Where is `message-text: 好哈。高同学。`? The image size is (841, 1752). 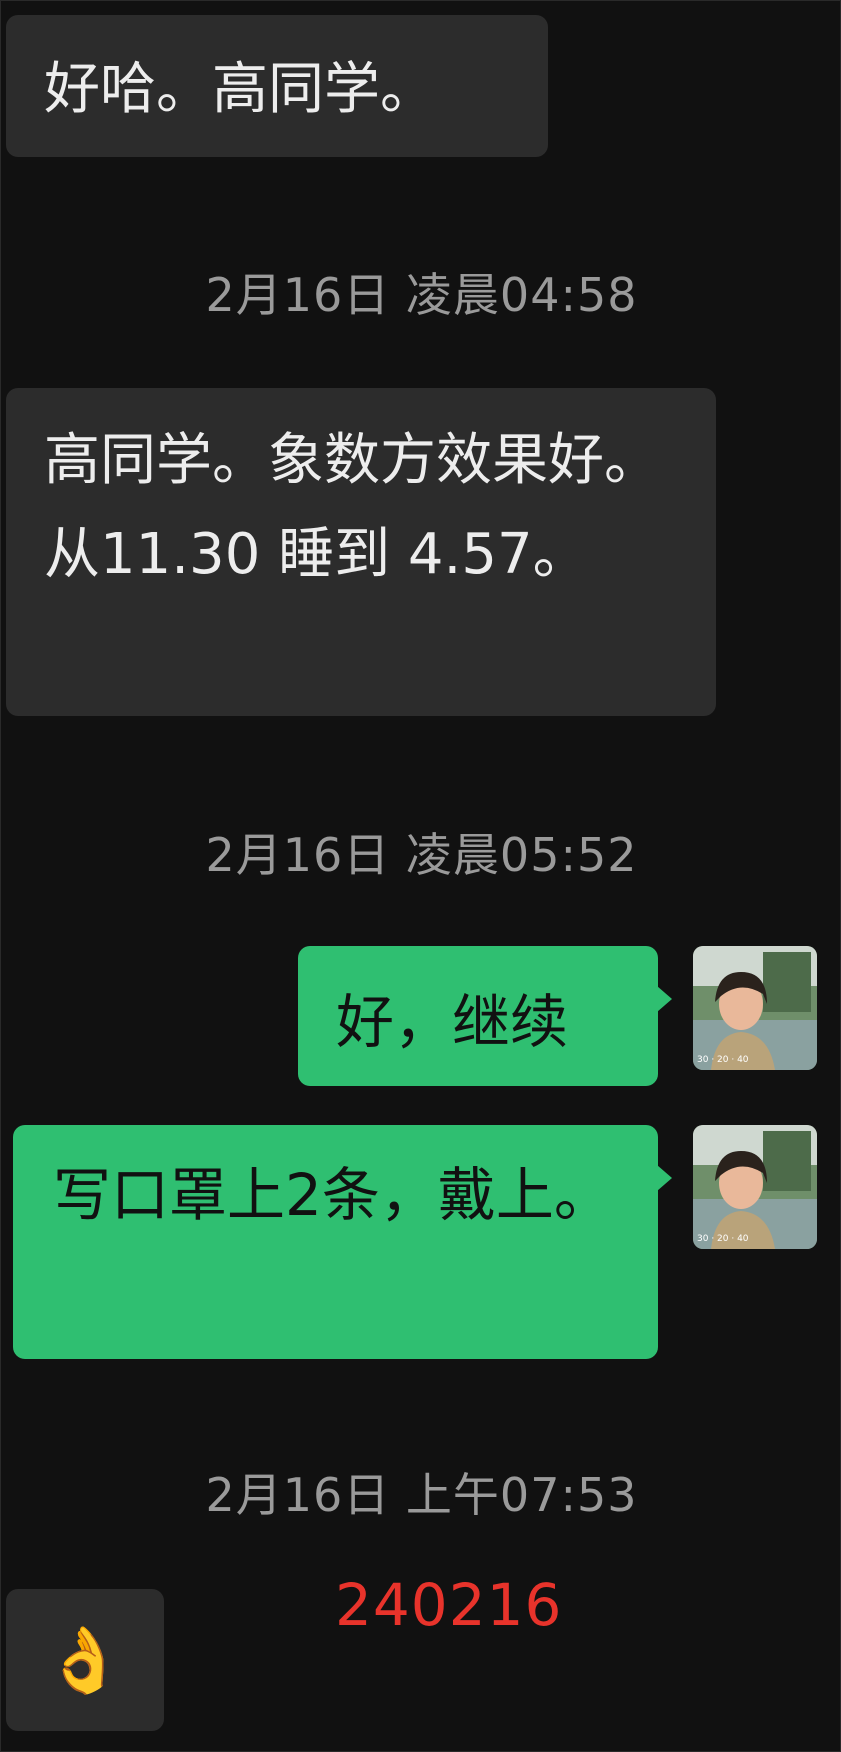
message-text: 好哈。高同学。 is located at coordinates (240, 89).